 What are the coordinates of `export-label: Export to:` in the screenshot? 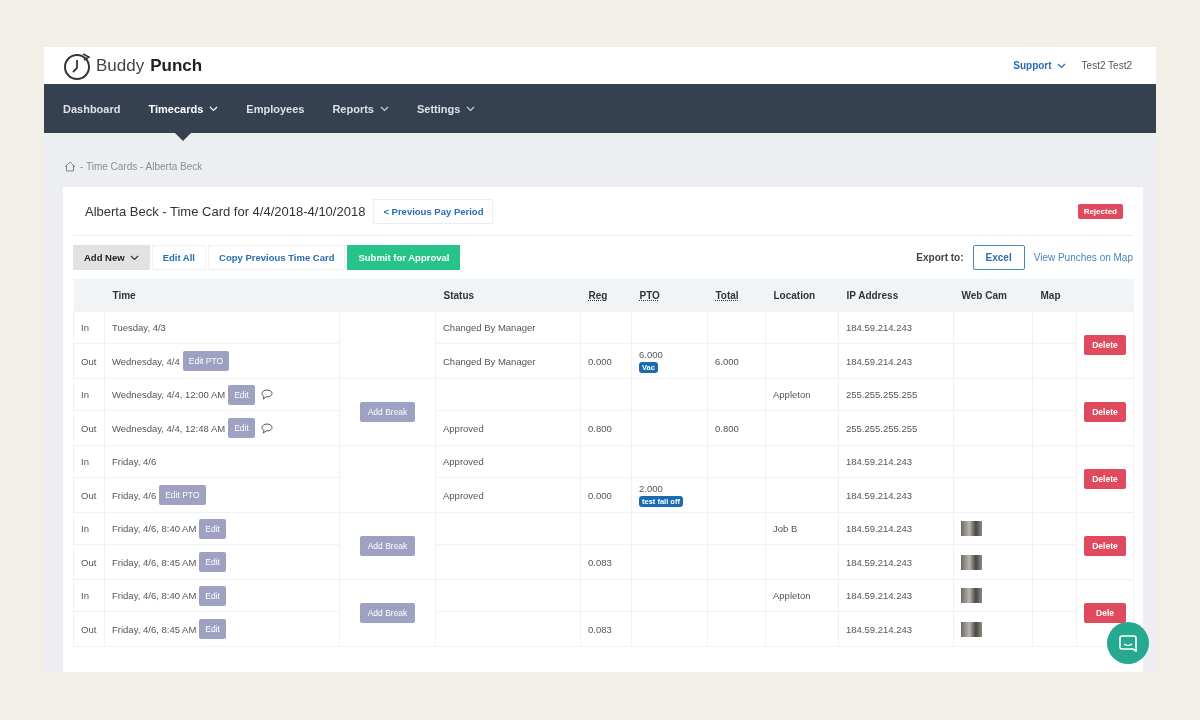 It's located at (940, 257).